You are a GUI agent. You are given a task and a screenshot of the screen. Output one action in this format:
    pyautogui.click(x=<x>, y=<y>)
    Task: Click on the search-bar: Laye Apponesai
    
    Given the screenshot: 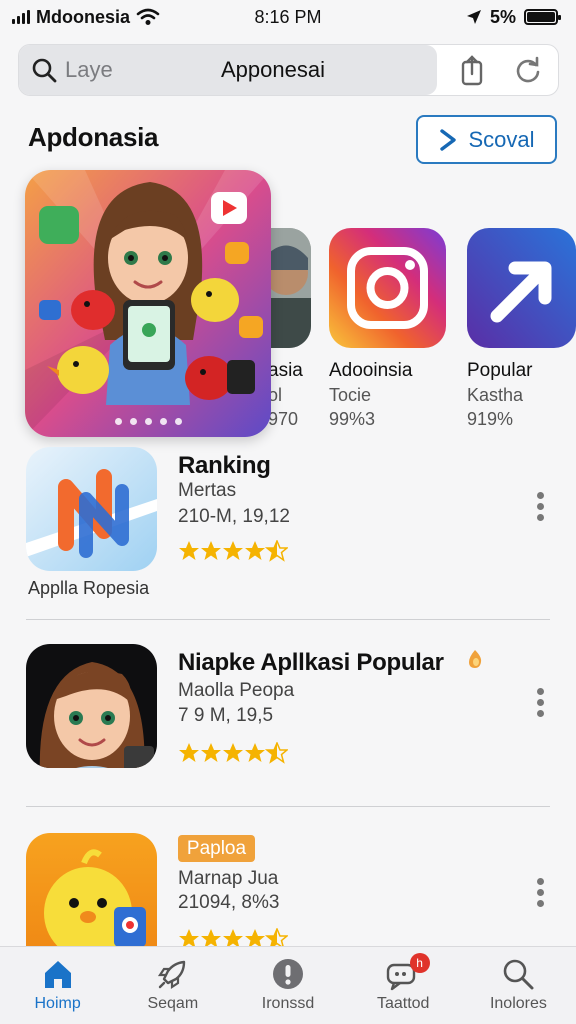 What is the action you would take?
    pyautogui.click(x=288, y=70)
    